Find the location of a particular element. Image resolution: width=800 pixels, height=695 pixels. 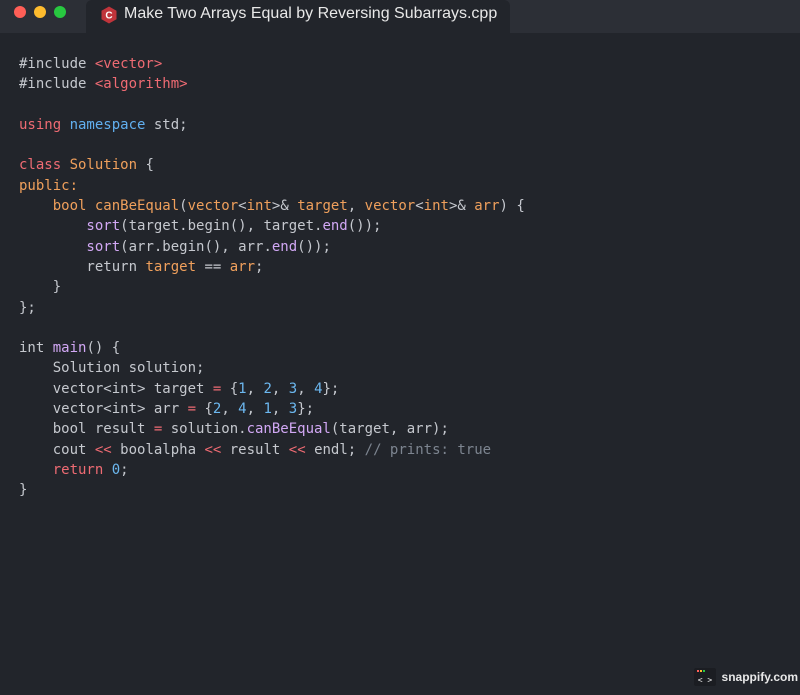

cpp-logo-icon: C is located at coordinates (109, 15).